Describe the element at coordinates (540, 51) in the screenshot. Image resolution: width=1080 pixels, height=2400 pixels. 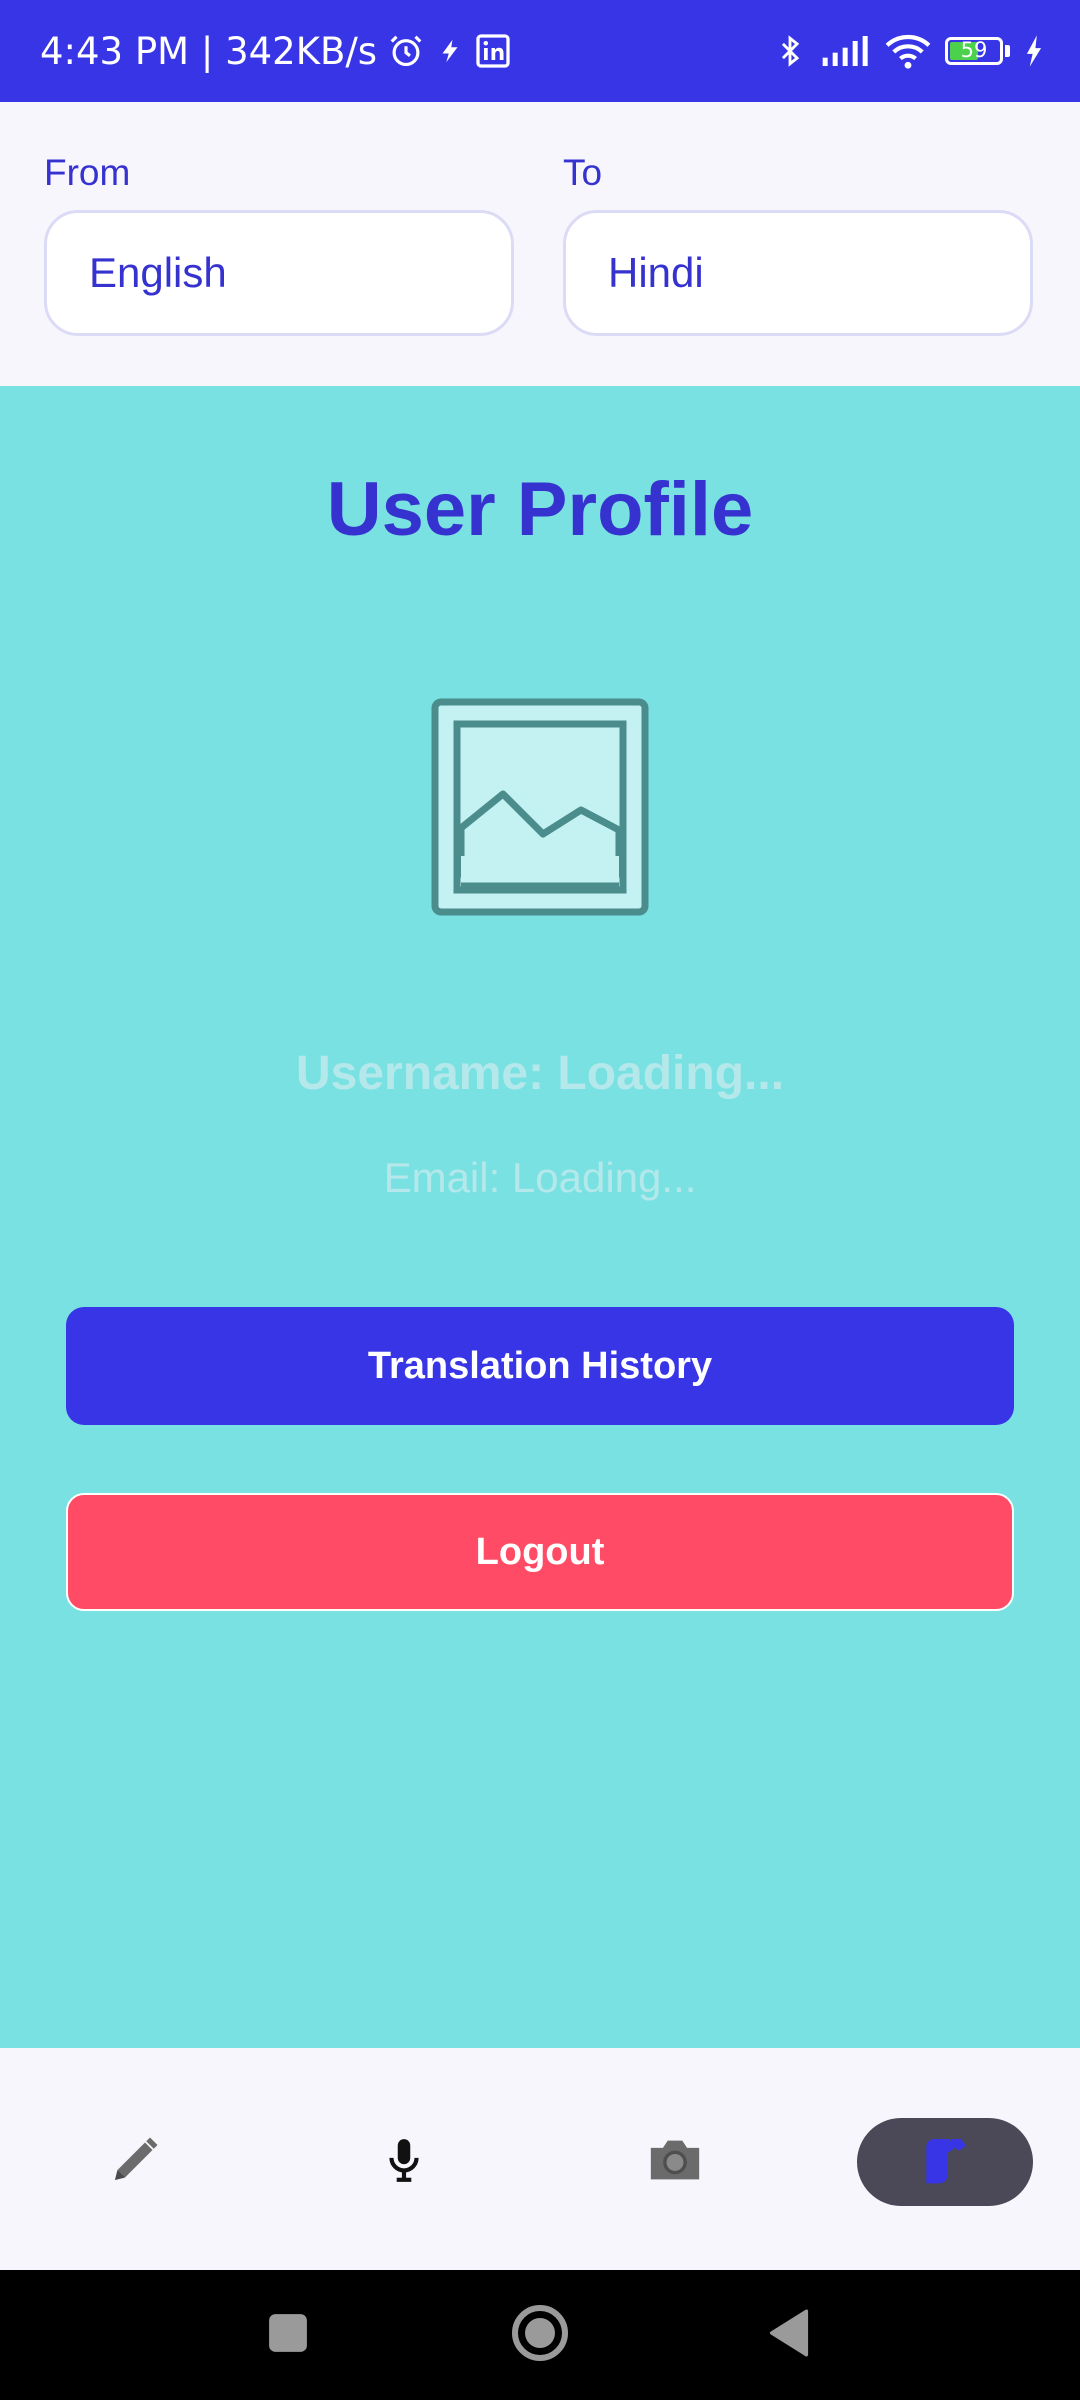
I see `status-bar: 4:43 PM | 342KB/s 59` at that location.